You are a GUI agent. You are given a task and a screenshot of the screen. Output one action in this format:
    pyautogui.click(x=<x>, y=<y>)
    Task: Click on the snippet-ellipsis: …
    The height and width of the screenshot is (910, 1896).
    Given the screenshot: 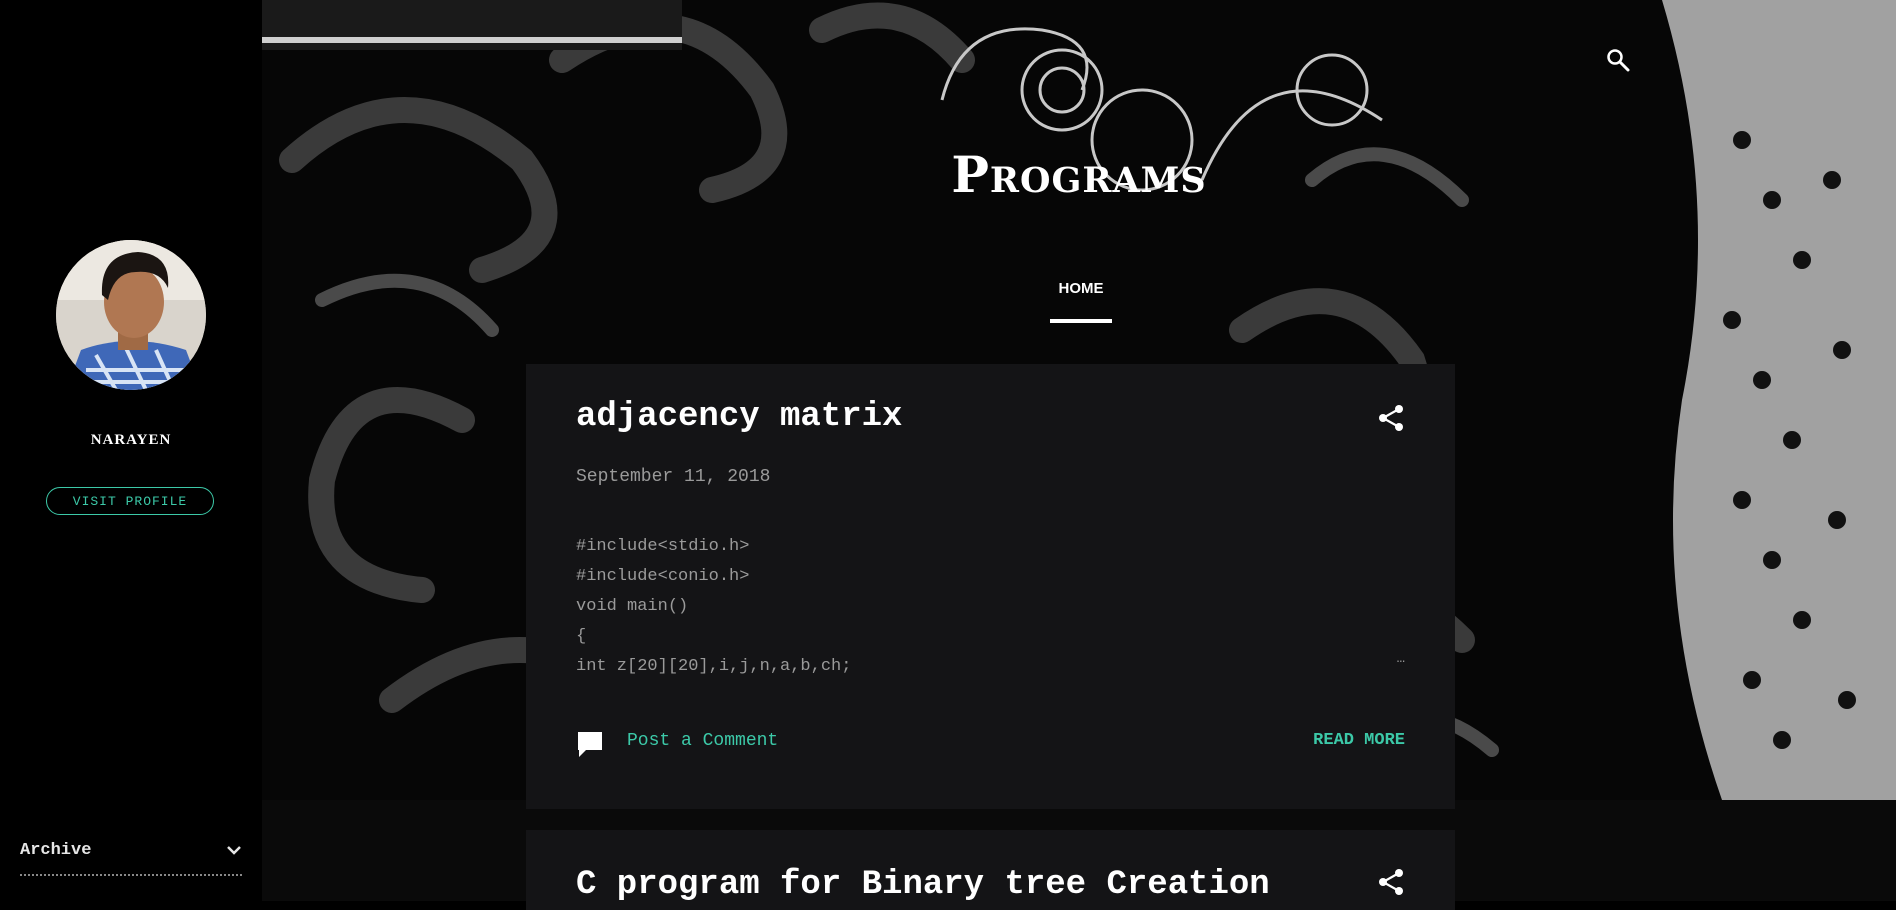 What is the action you would take?
    pyautogui.click(x=1400, y=659)
    